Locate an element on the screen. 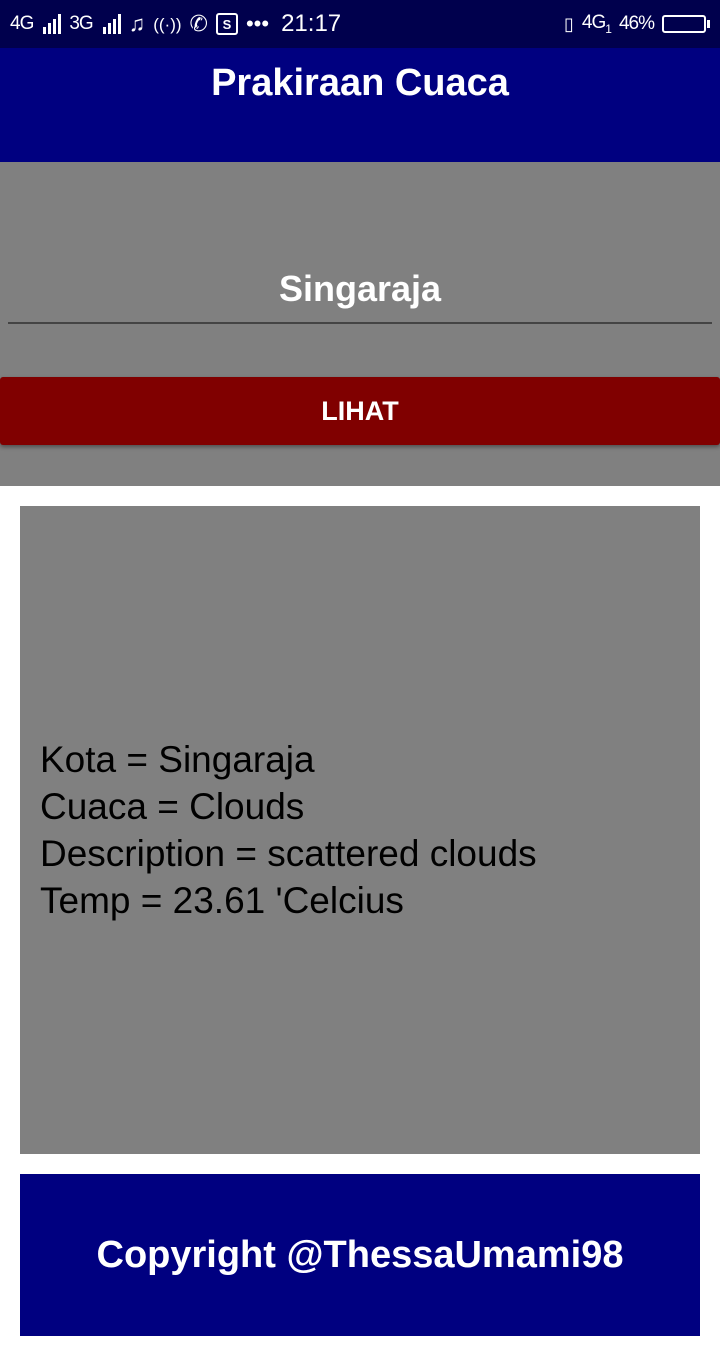 The height and width of the screenshot is (1356, 720). signal-strength-icon is located at coordinates (52, 24).